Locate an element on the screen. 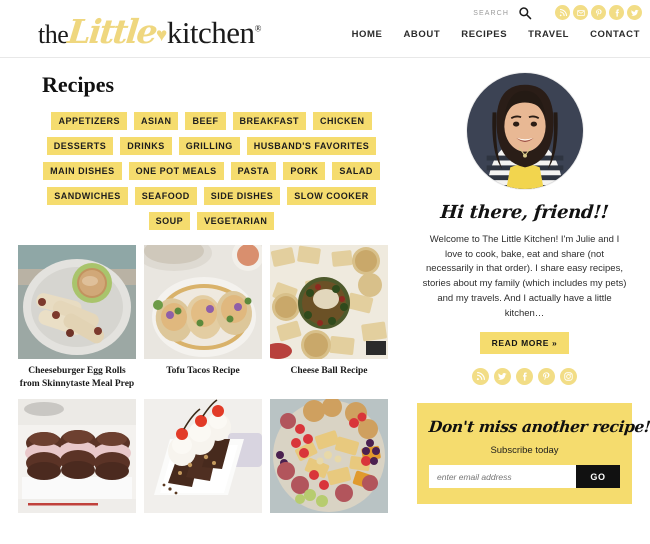 This screenshot has height=544, width=650. tag-salad: SALAD is located at coordinates (356, 171).